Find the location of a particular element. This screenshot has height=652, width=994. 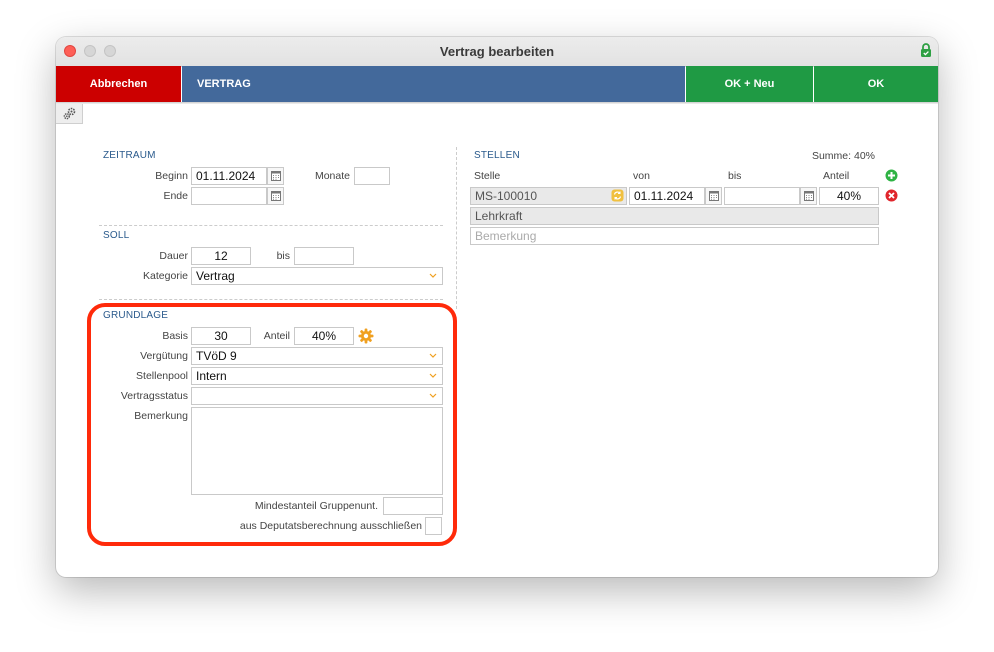

bis-input is located at coordinates (762, 196).